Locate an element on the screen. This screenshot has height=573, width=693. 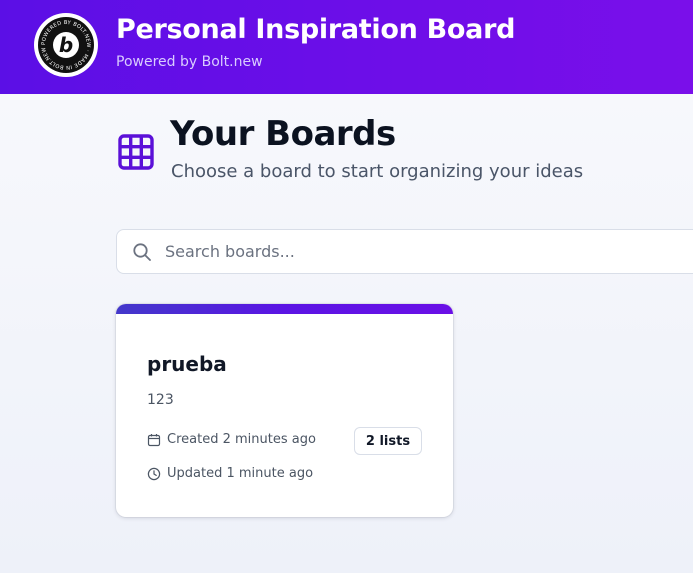
grid-icon is located at coordinates (136, 152).